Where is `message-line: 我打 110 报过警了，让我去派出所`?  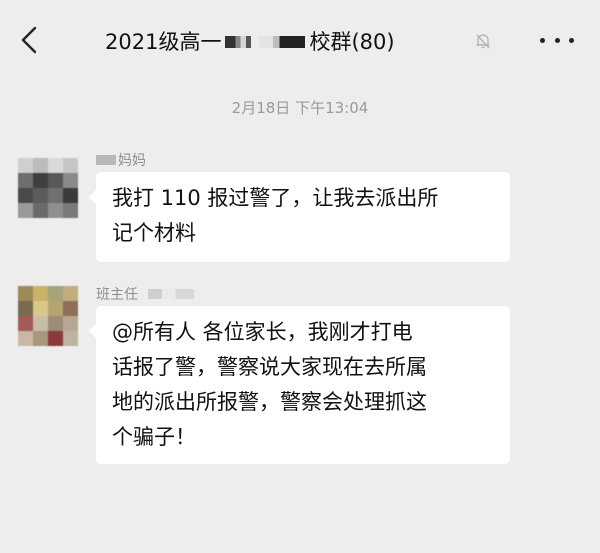 message-line: 我打 110 报过警了，让我去派出所 is located at coordinates (275, 198).